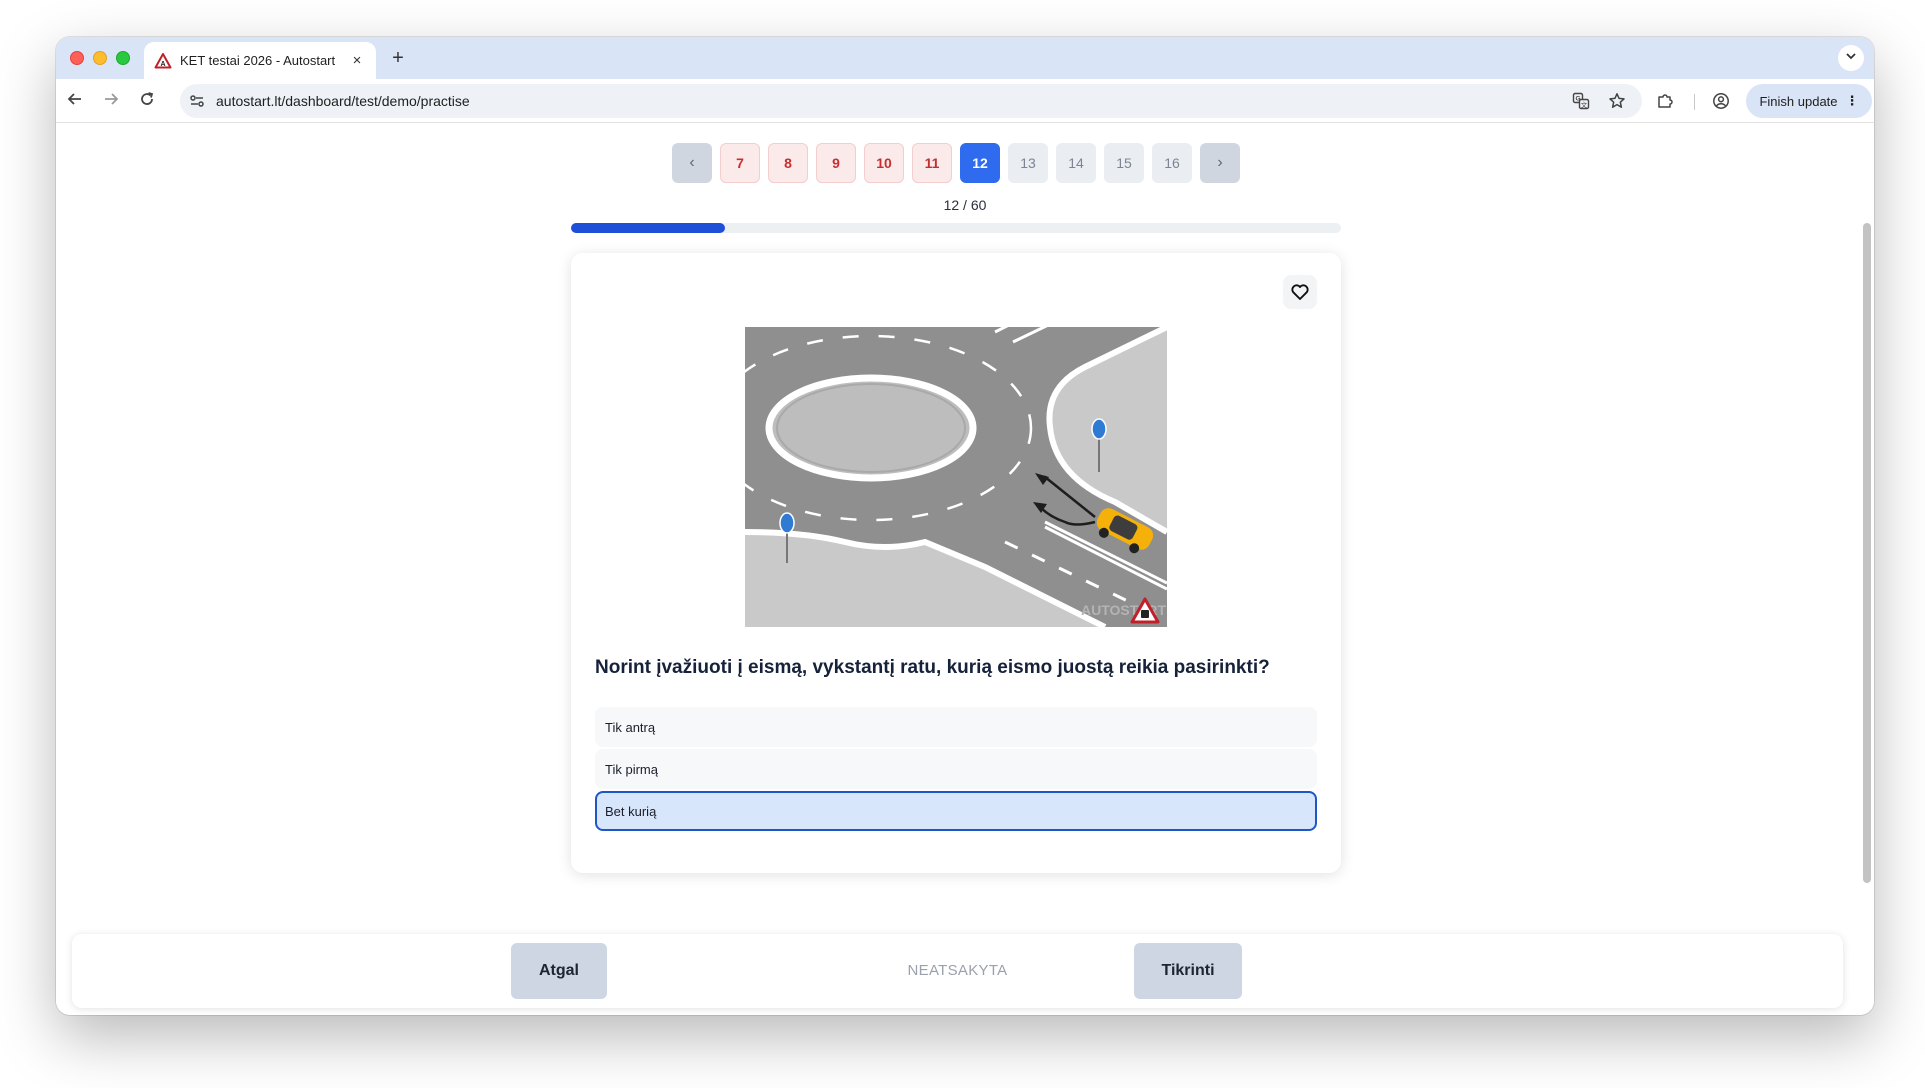 This screenshot has height=1088, width=1925. I want to click on question-pagination: ‹ 7 8 9 10 11 12 13 14 15 16 ›, so click(956, 163).